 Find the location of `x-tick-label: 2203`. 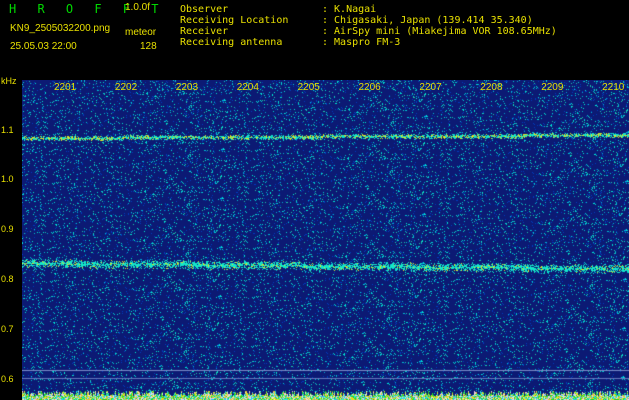

x-tick-label: 2203 is located at coordinates (187, 87).